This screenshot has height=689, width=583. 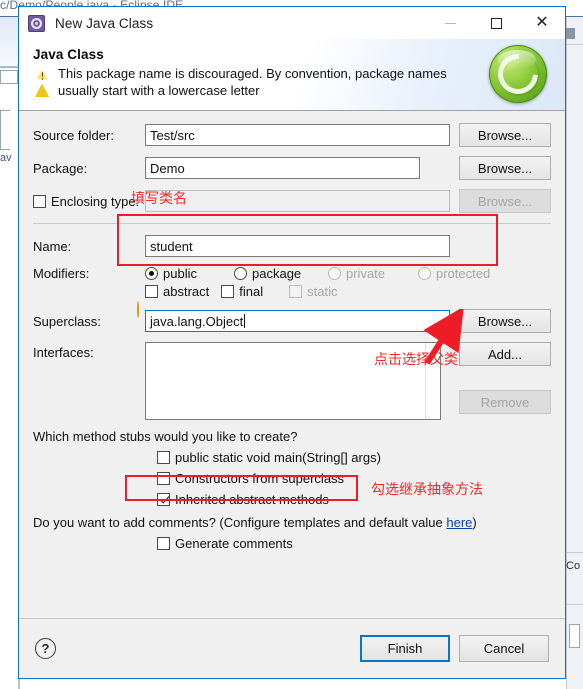 I want to click on ide-right-divider, so click(x=574, y=44).